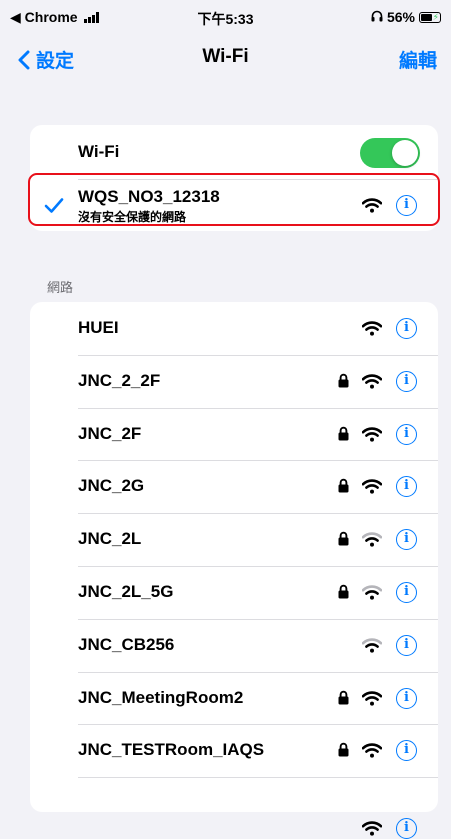 The height and width of the screenshot is (839, 451). Describe the element at coordinates (225, 17) in the screenshot. I see `status-bar: ◀ Chrome 下午5:33 56% ⚡` at that location.